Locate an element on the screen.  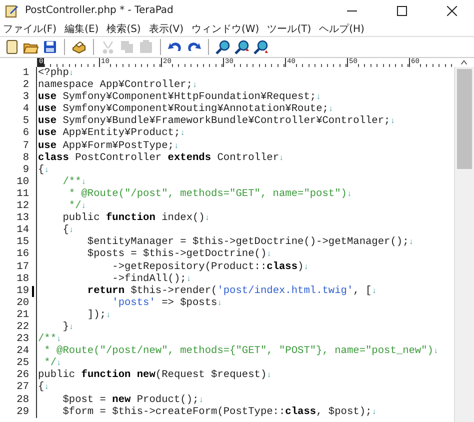
code-text: $post = is located at coordinates (84, 400).